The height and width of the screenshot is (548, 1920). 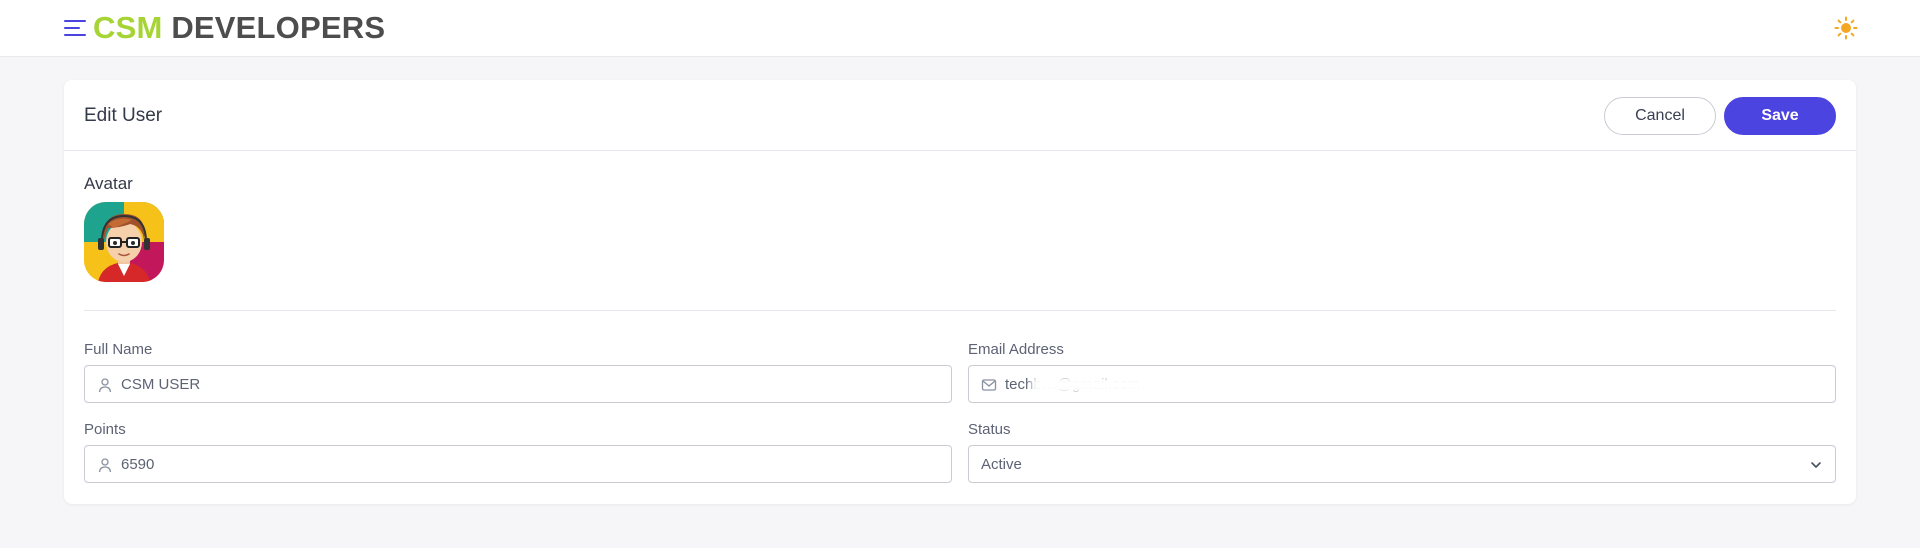 What do you see at coordinates (518, 464) in the screenshot?
I see `points-field: 6590` at bounding box center [518, 464].